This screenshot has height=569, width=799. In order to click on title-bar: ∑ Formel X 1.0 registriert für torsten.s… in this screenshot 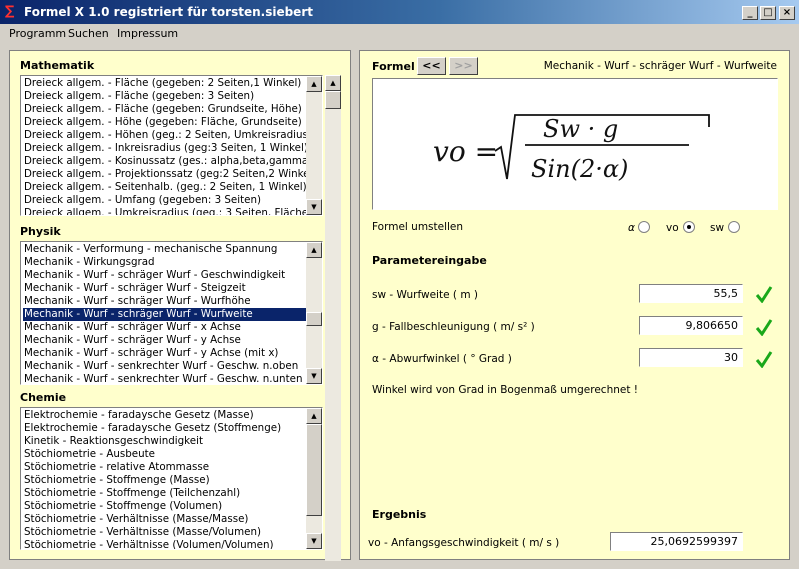, I will do `click(399, 12)`.